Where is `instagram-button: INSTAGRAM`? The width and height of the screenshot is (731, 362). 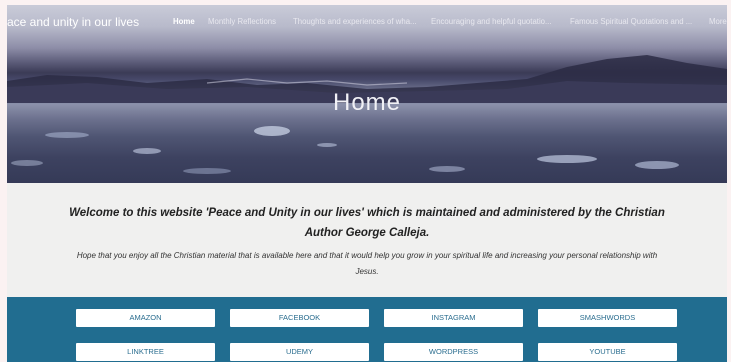 instagram-button: INSTAGRAM is located at coordinates (453, 318).